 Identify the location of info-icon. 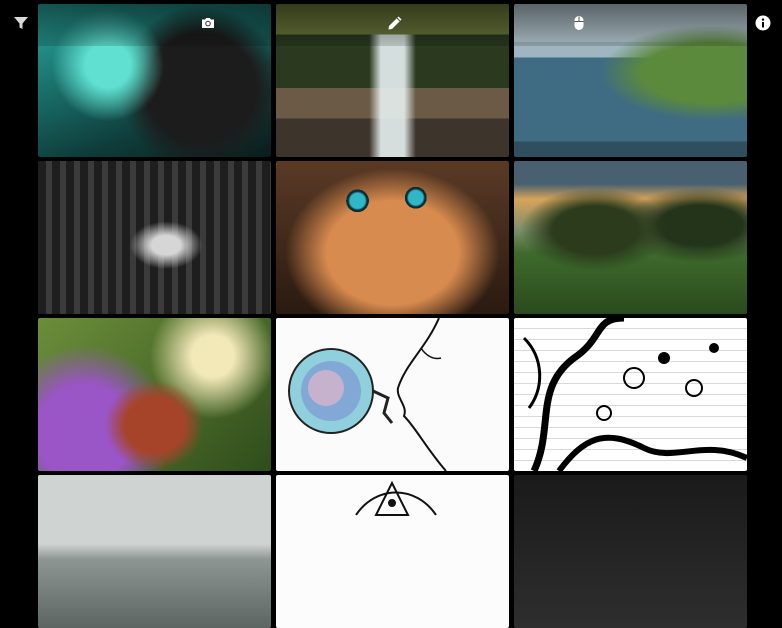
(763, 23).